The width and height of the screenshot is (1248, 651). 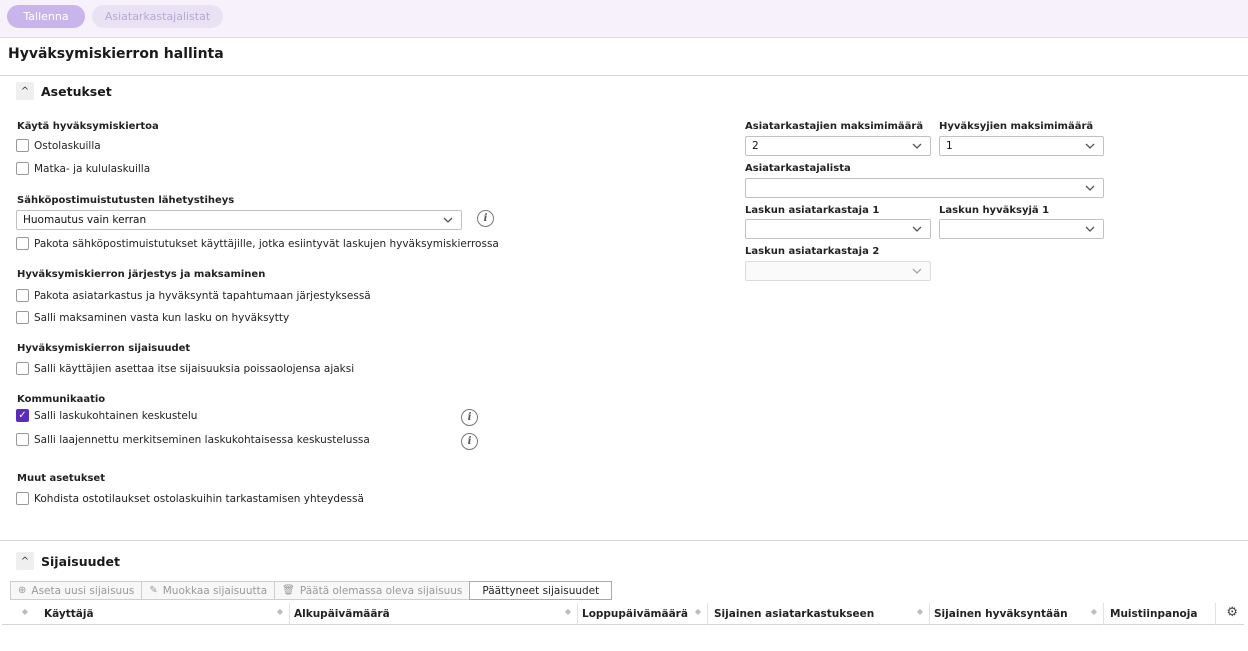 I want to click on button-label: Päätä olemassa oleva sijaisuus, so click(x=381, y=590).